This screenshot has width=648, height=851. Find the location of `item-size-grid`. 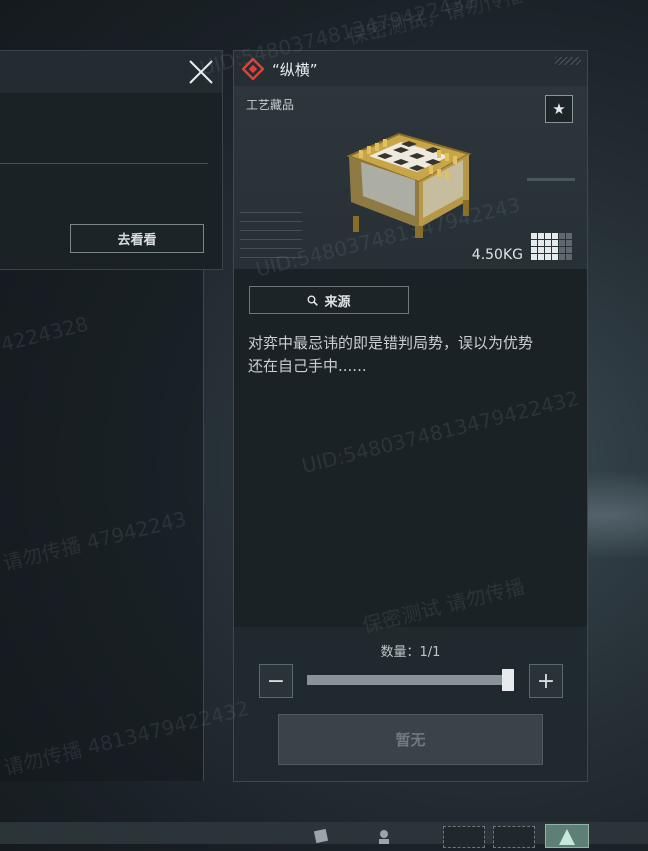

item-size-grid is located at coordinates (552, 247).